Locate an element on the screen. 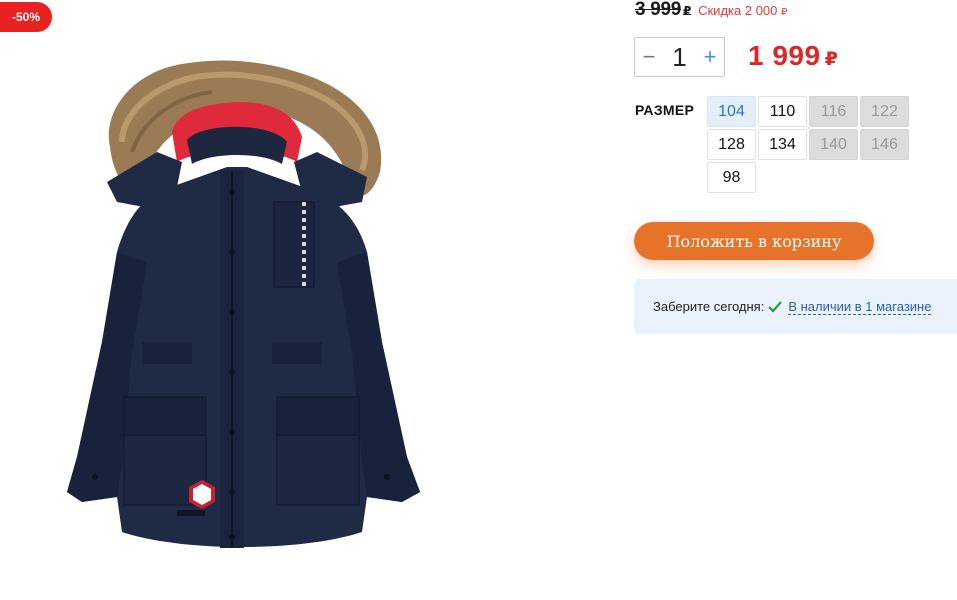 The height and width of the screenshot is (600, 957). size-label: РАЗМЕР is located at coordinates (665, 110).